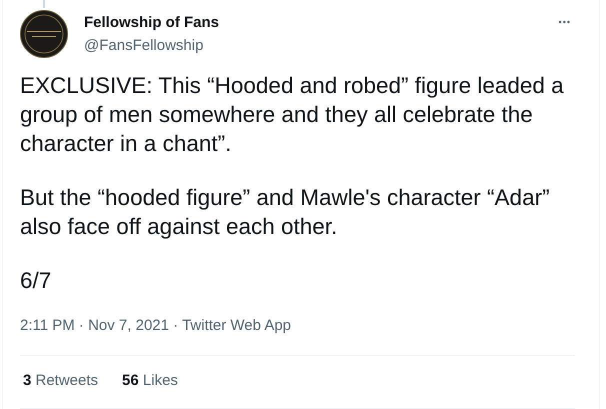 This screenshot has height=409, width=606. Describe the element at coordinates (150, 381) in the screenshot. I see `stat-link: 56 Likes` at that location.